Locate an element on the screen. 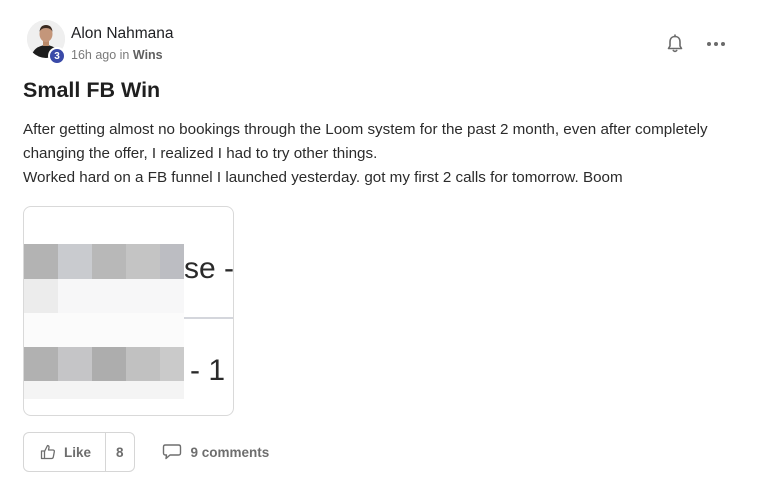 The height and width of the screenshot is (479, 759). author-name: Alon Nahmana is located at coordinates (122, 34).